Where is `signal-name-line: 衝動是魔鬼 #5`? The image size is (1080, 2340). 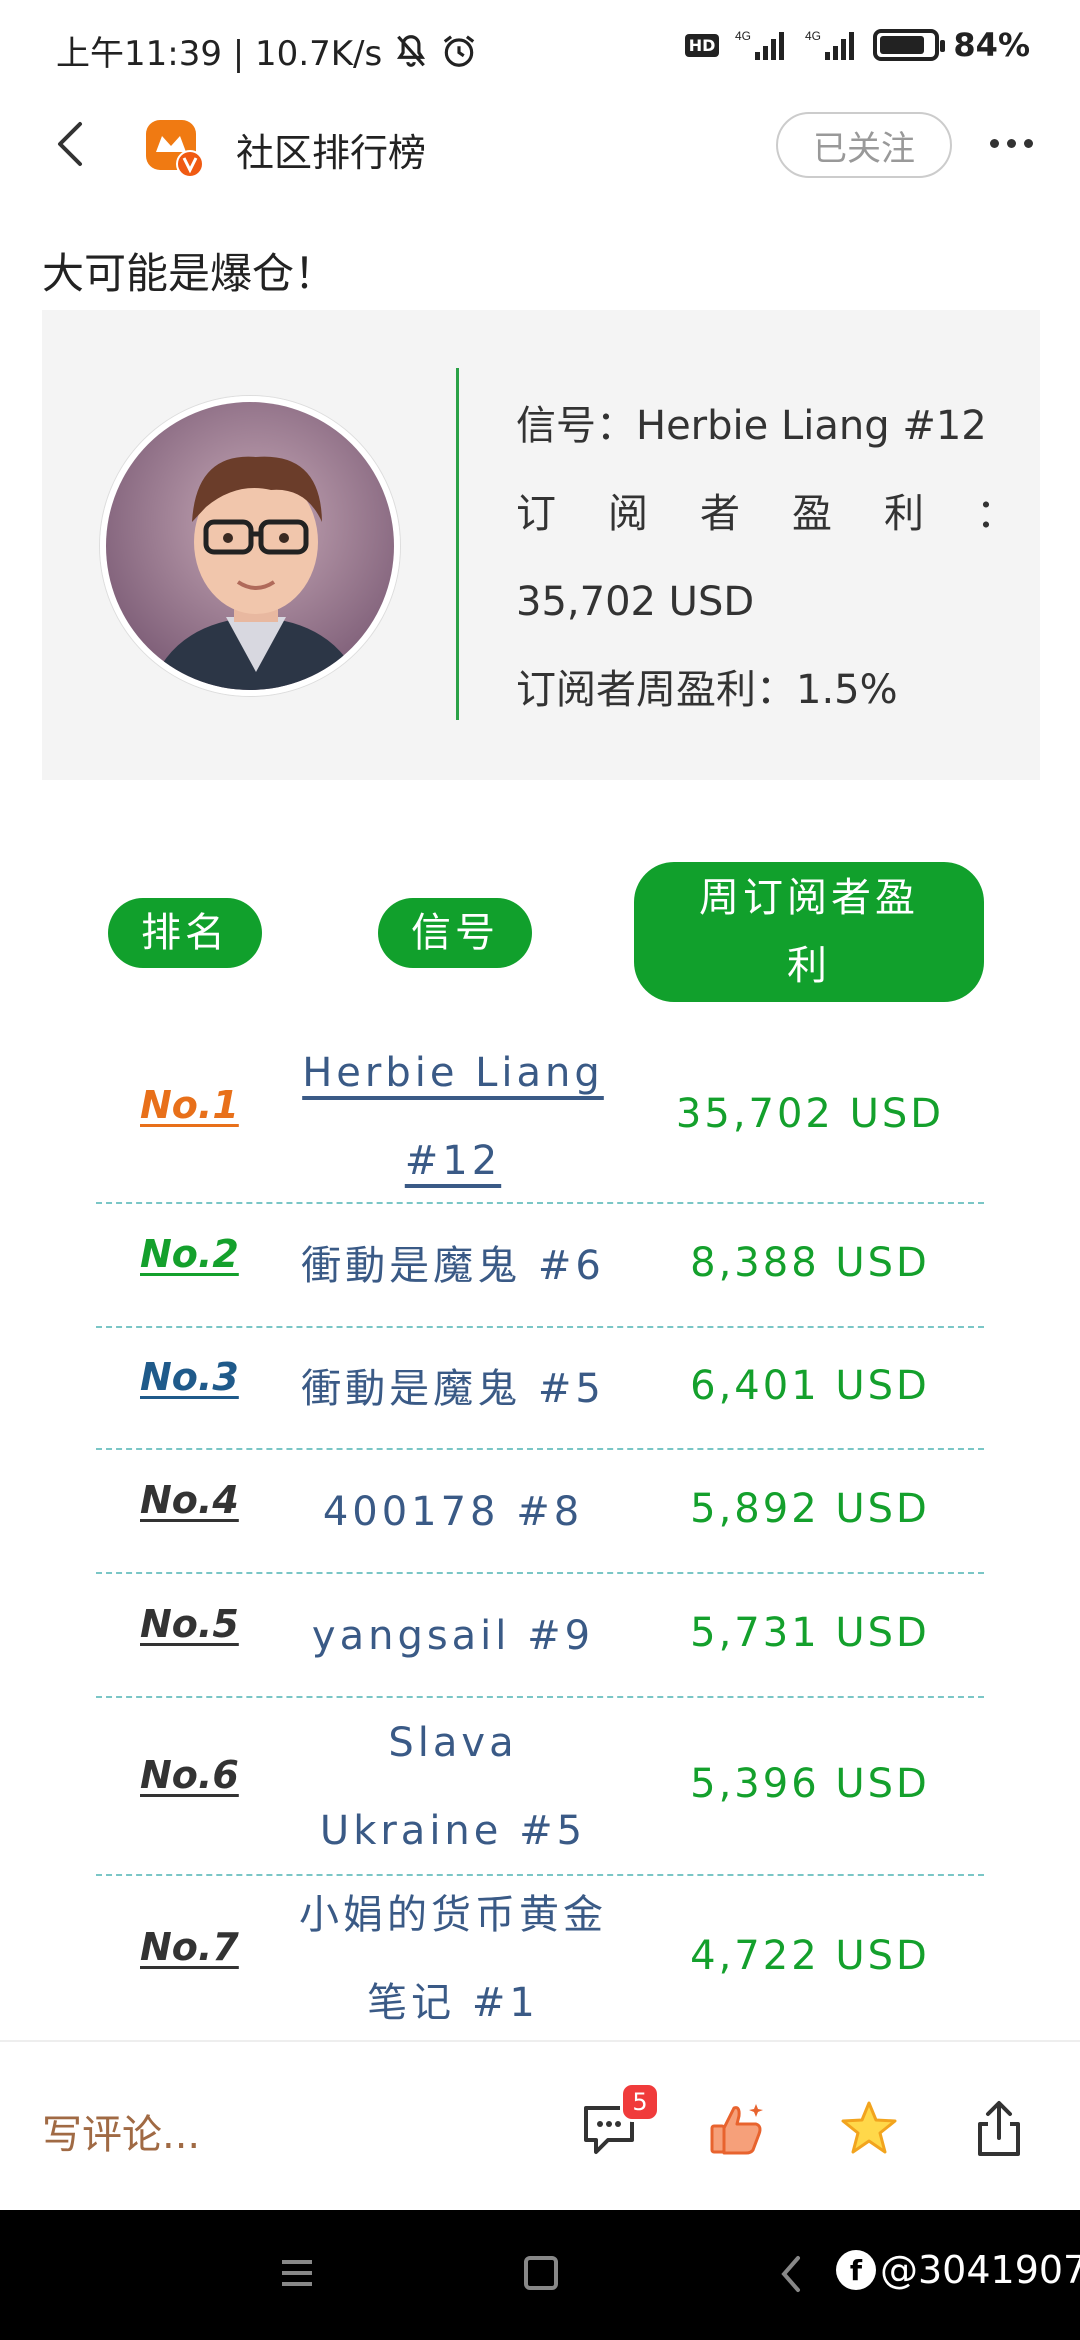
signal-name-line: 衝動是魔鬼 #5 is located at coordinates (453, 1389).